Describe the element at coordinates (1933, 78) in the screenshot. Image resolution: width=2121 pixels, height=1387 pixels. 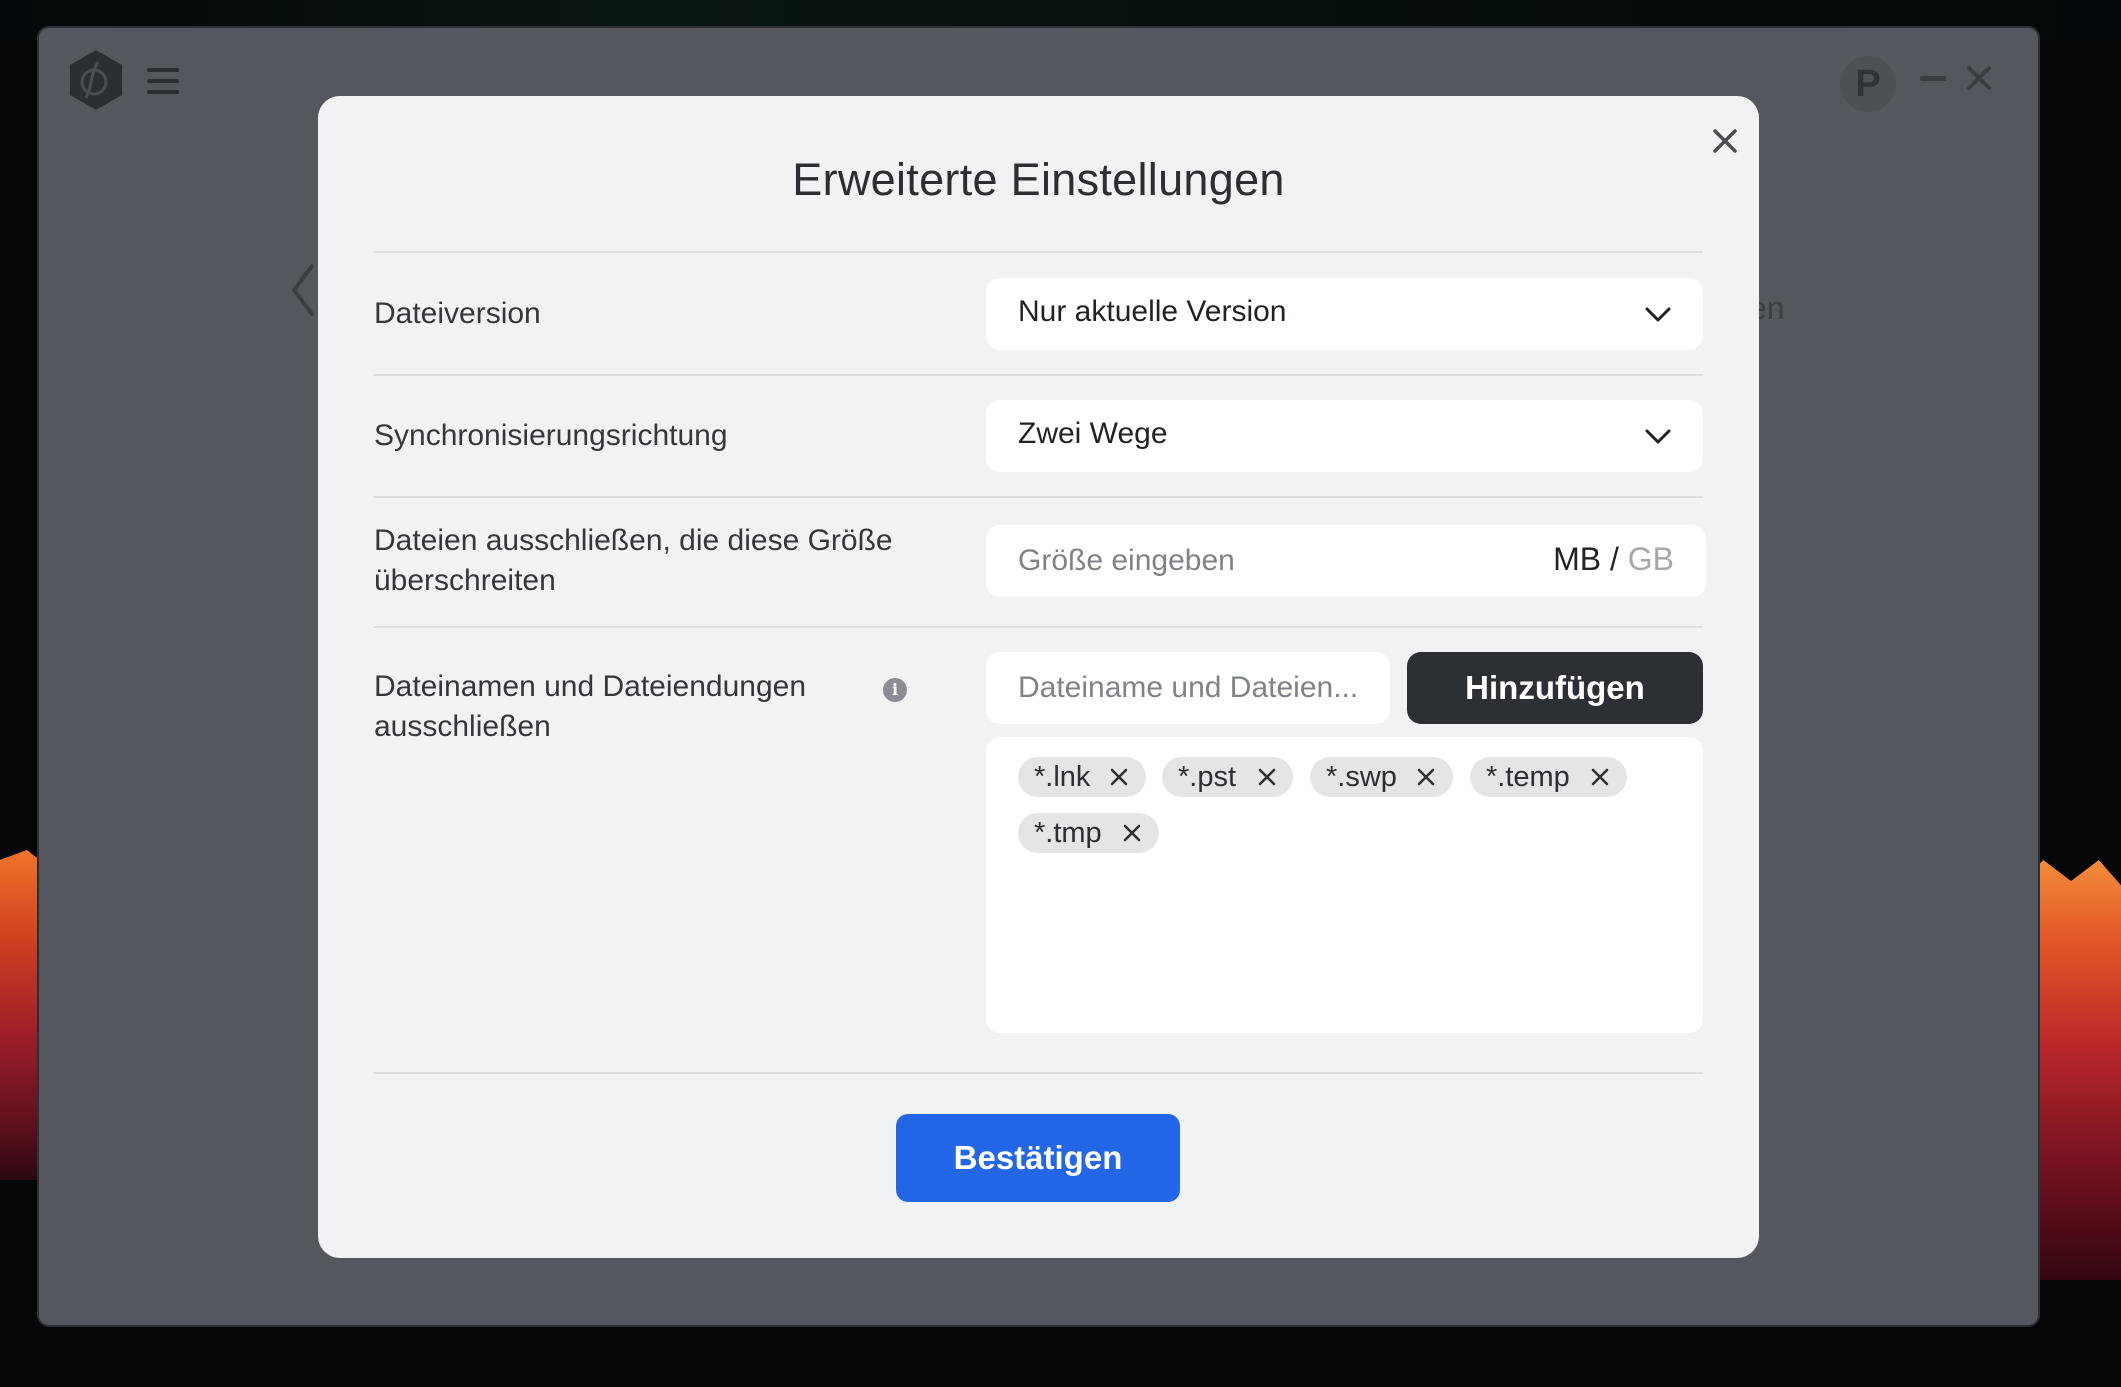
I see `minimize-icon` at that location.